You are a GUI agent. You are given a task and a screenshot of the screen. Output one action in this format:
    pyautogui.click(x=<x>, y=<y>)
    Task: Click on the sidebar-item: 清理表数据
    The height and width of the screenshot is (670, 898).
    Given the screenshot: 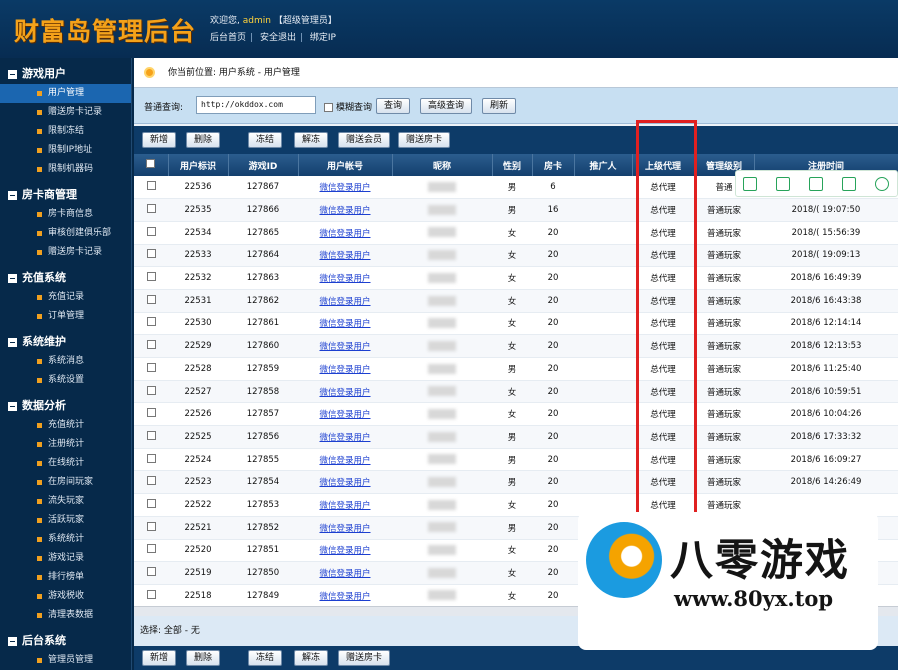 What is the action you would take?
    pyautogui.click(x=65, y=615)
    